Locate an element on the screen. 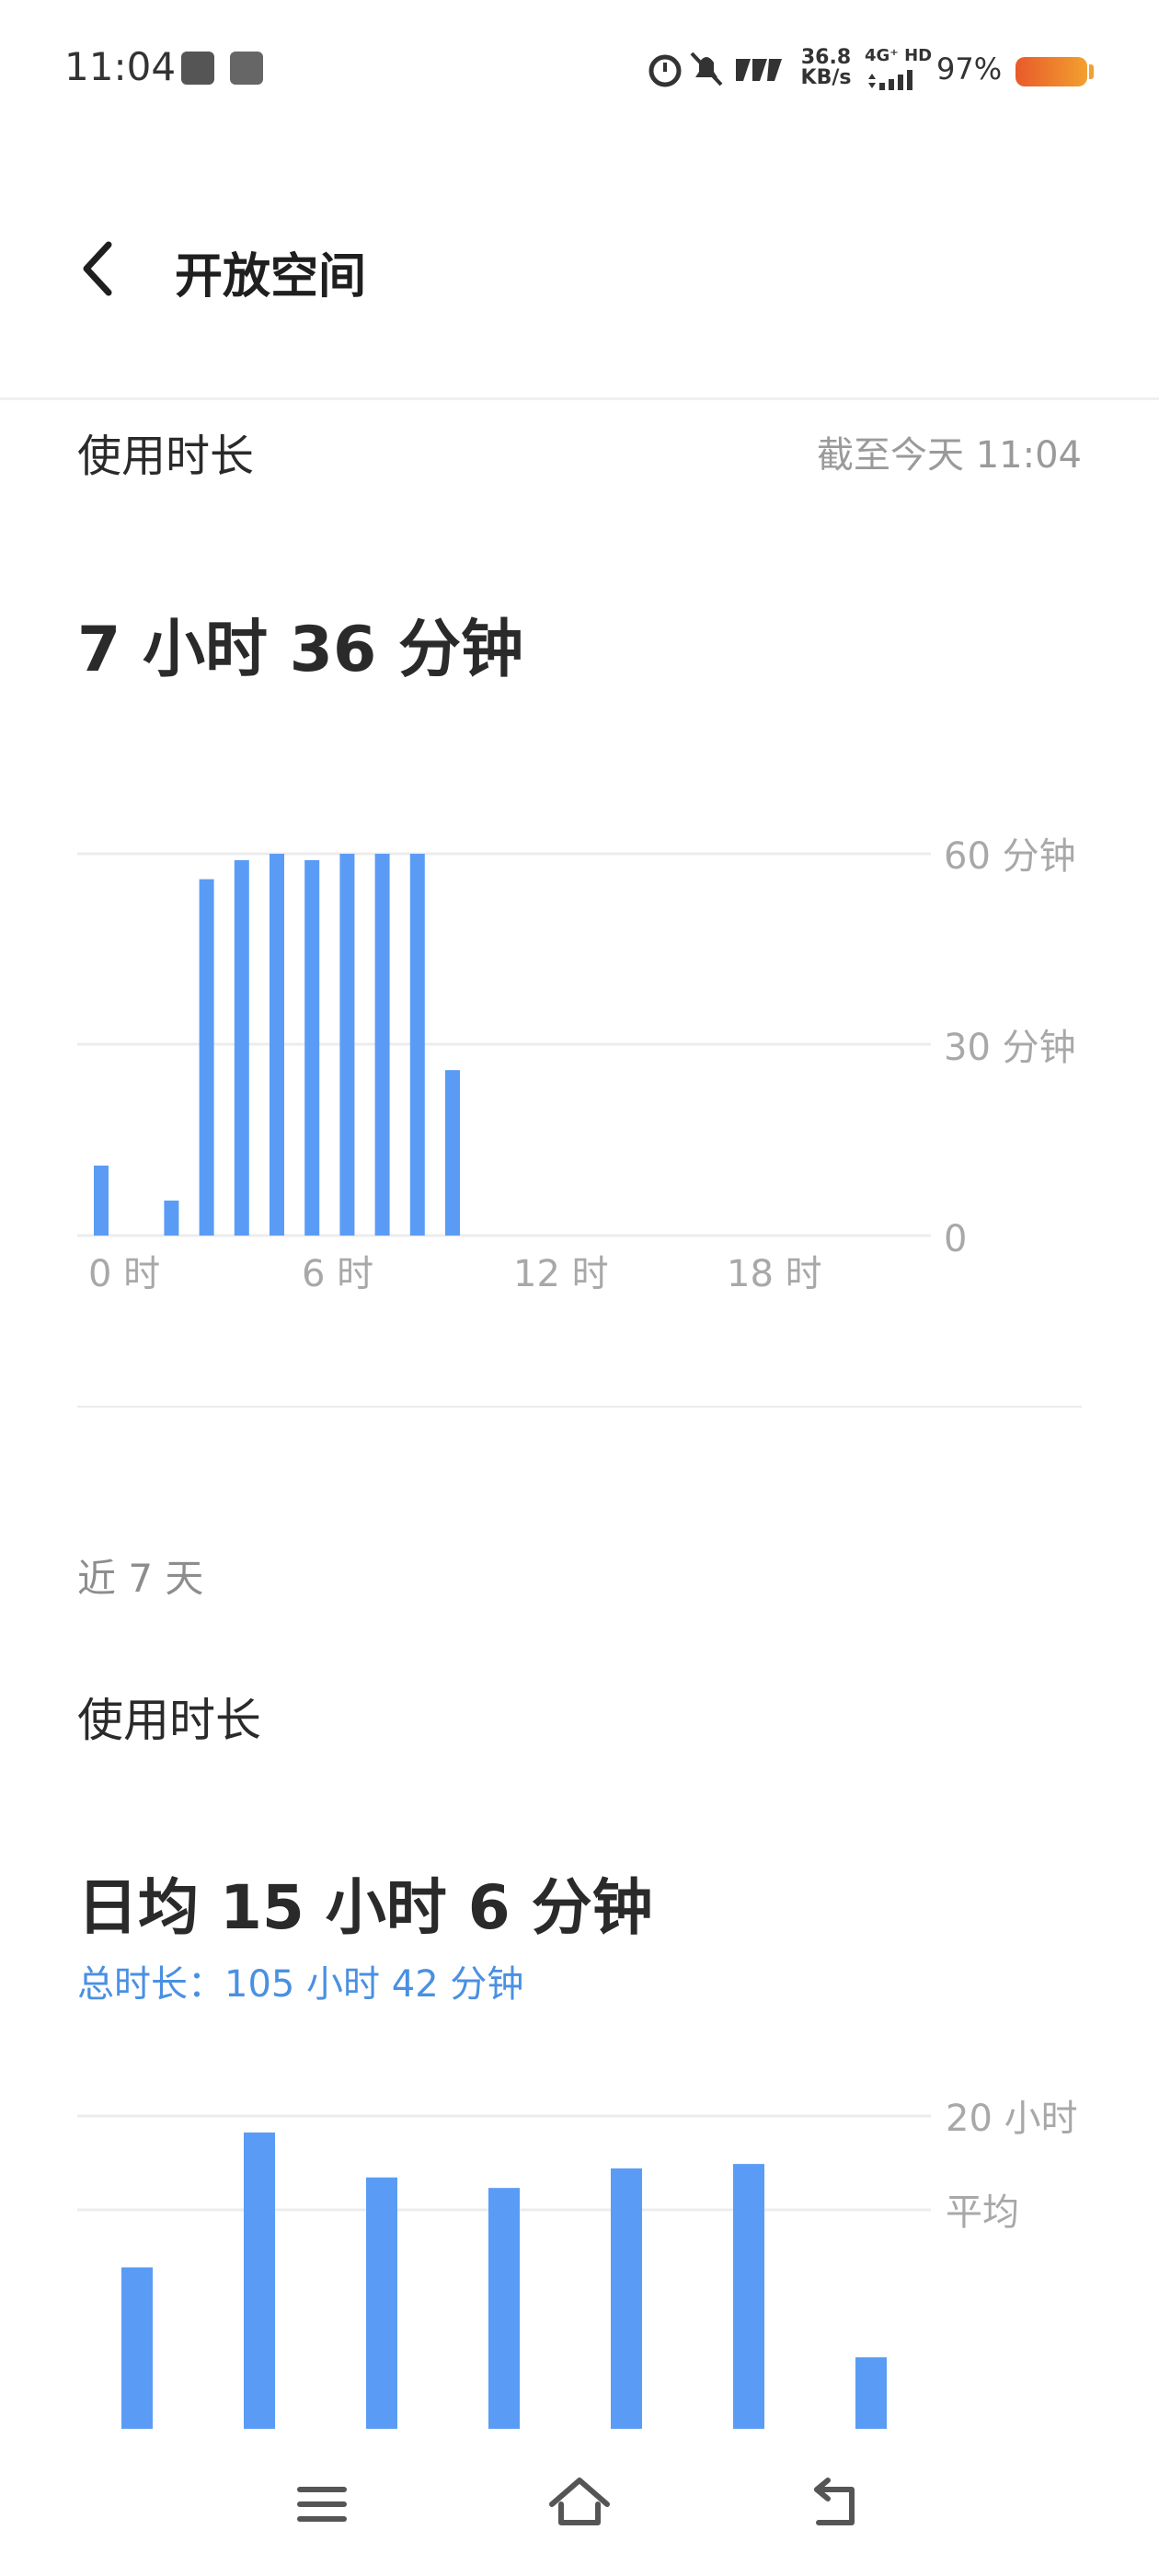 The image size is (1159, 2576). battery-icon is located at coordinates (1051, 71).